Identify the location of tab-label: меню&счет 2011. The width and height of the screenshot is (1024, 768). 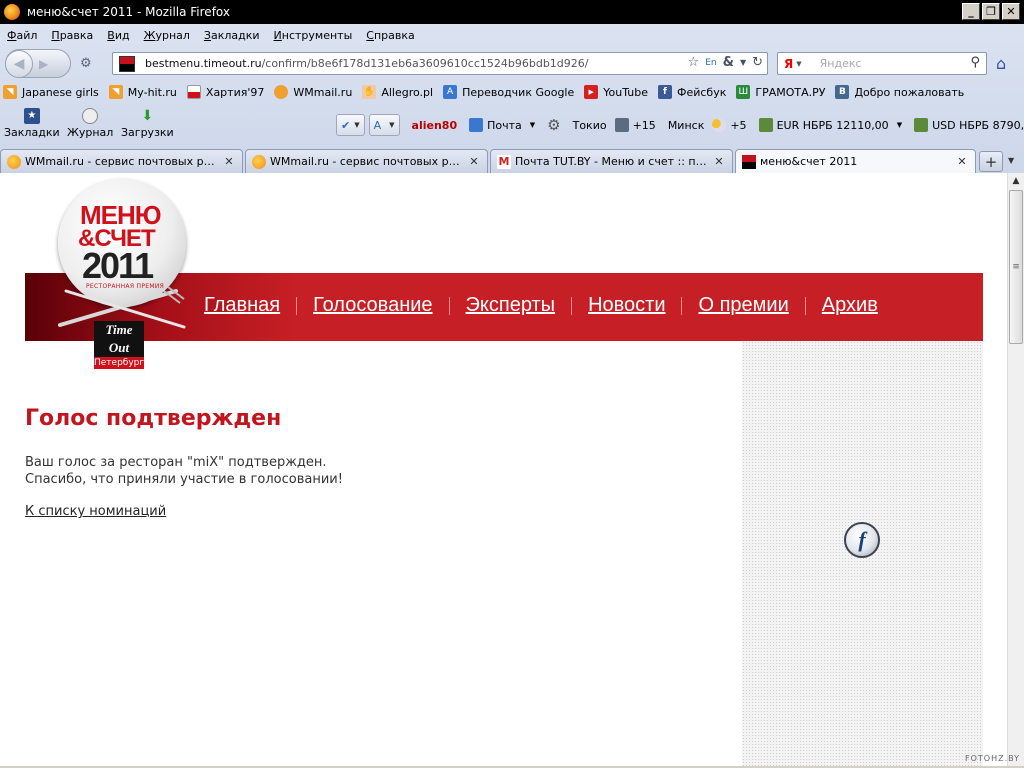
(809, 161).